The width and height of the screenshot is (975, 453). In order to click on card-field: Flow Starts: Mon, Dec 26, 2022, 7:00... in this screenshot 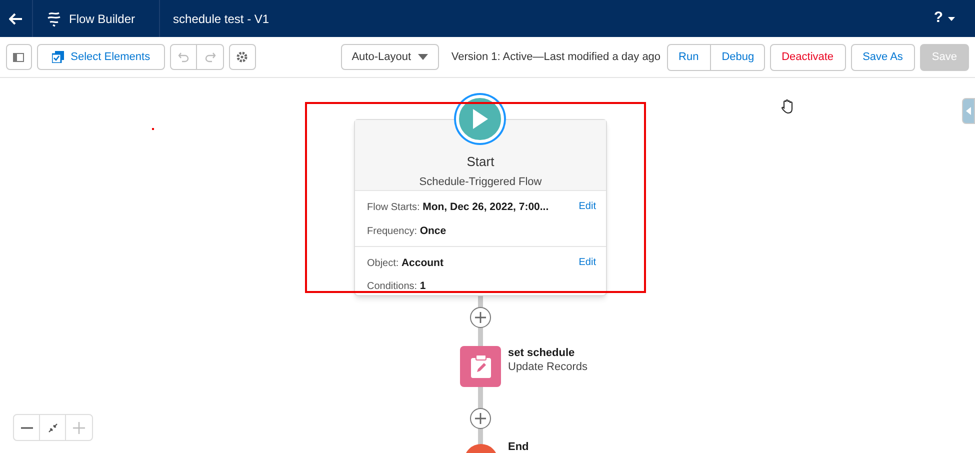, I will do `click(458, 208)`.